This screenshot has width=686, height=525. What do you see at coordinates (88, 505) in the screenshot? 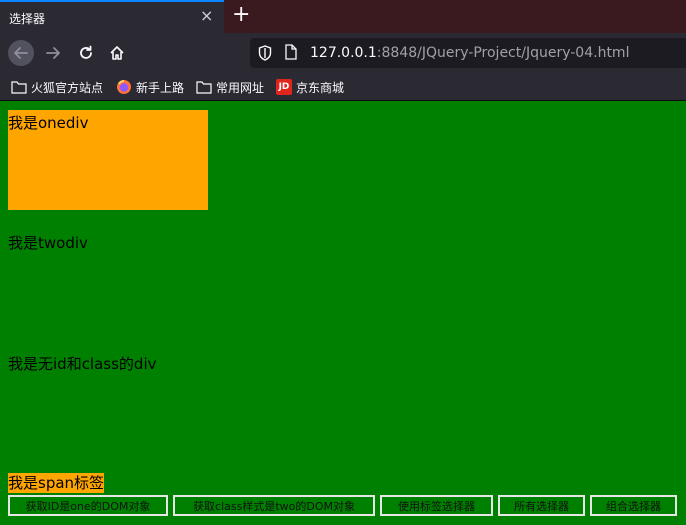
I see `get-id-one-button: 获取ID是one的DOM对象` at bounding box center [88, 505].